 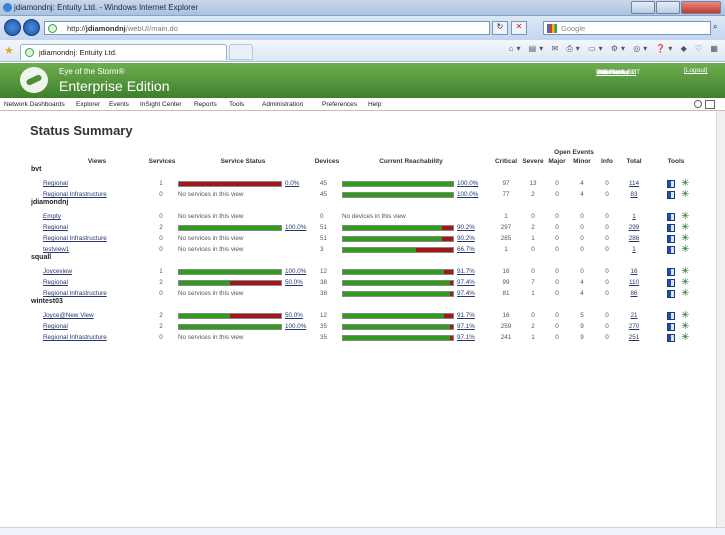 What do you see at coordinates (447, 228) in the screenshot?
I see `reachability-bar-red` at bounding box center [447, 228].